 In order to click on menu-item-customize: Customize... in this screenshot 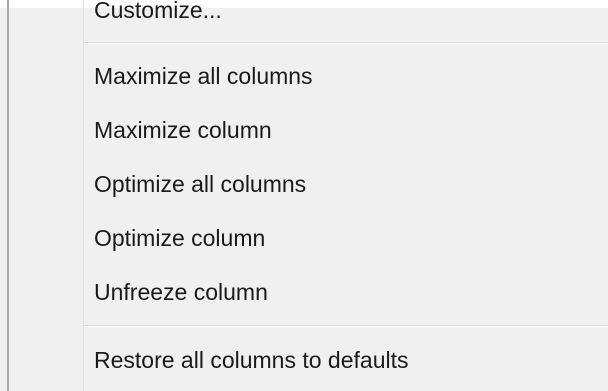, I will do `click(346, 18)`.